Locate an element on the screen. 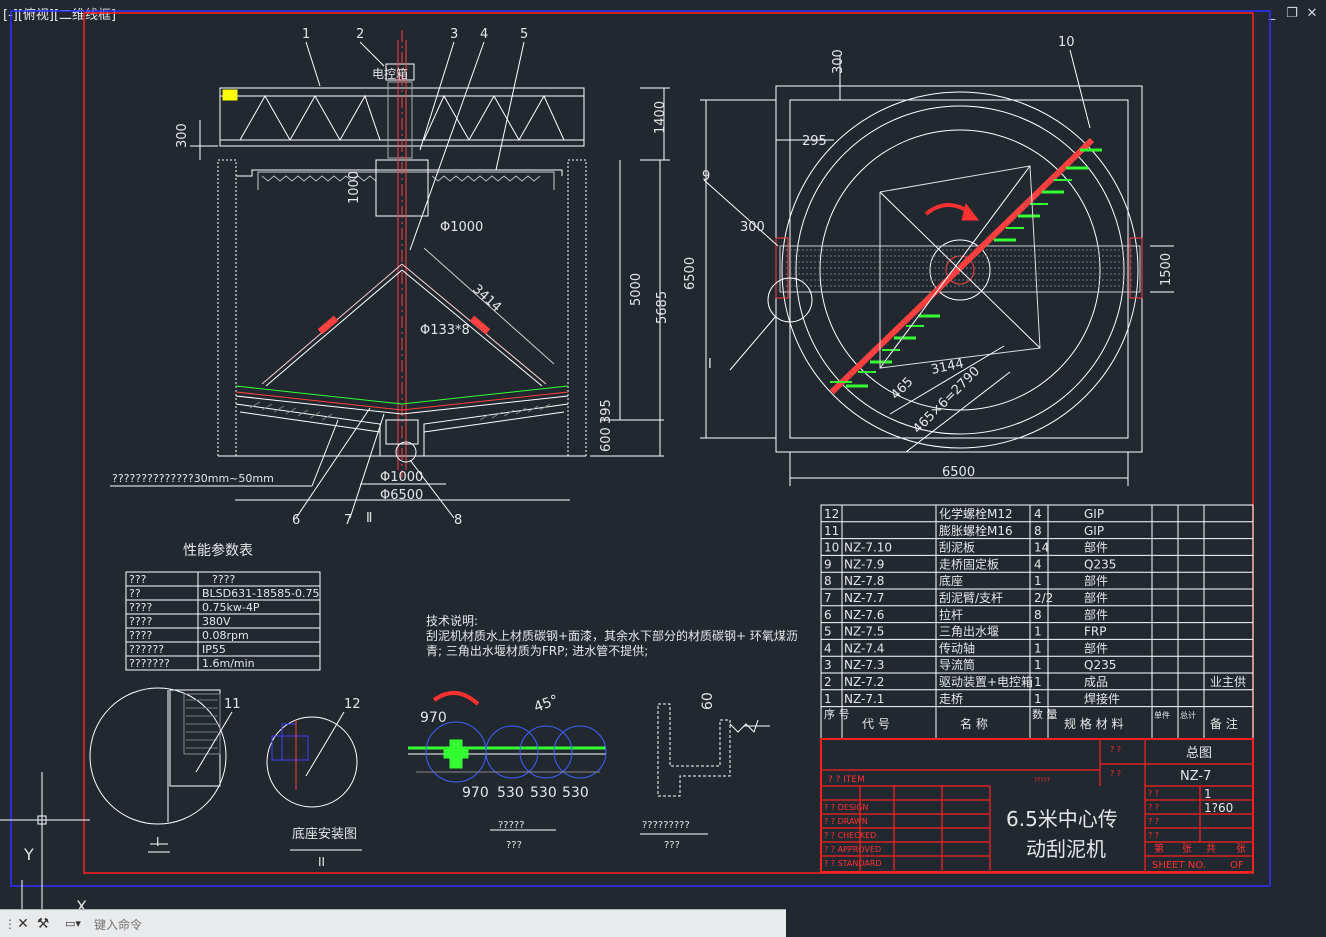 The width and height of the screenshot is (1326, 937). tb-item-mark: ????? is located at coordinates (1042, 780).